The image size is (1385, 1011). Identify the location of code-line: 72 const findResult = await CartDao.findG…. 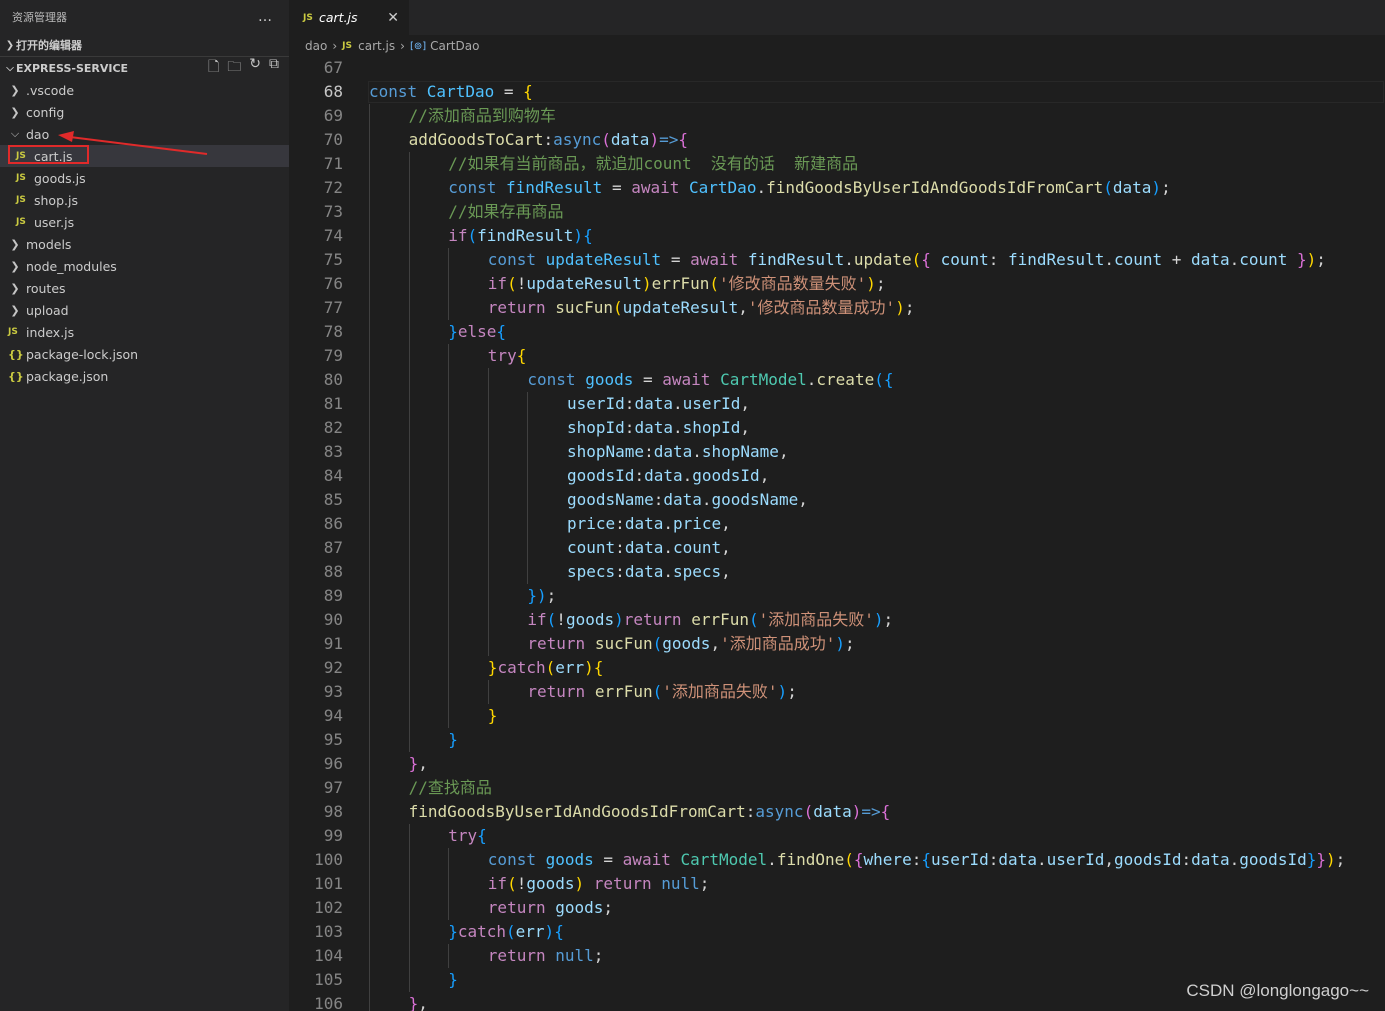
(837, 188).